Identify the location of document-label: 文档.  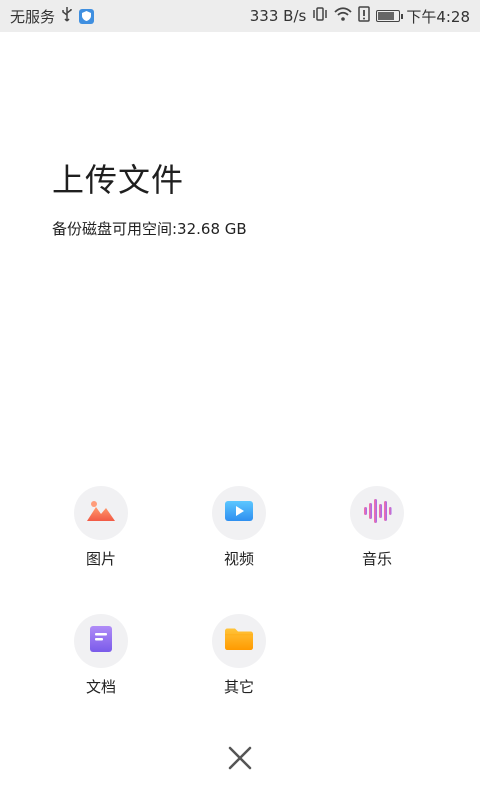
(100, 687).